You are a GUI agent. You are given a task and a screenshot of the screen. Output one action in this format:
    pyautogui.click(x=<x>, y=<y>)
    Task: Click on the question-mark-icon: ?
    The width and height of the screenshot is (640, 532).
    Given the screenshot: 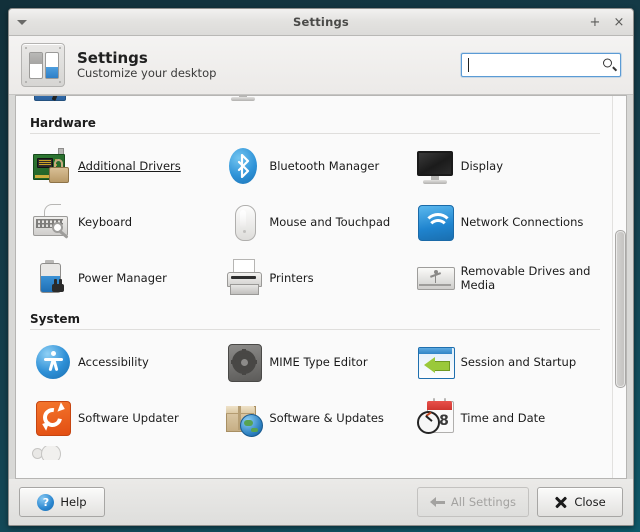 What is the action you would take?
    pyautogui.click(x=46, y=502)
    